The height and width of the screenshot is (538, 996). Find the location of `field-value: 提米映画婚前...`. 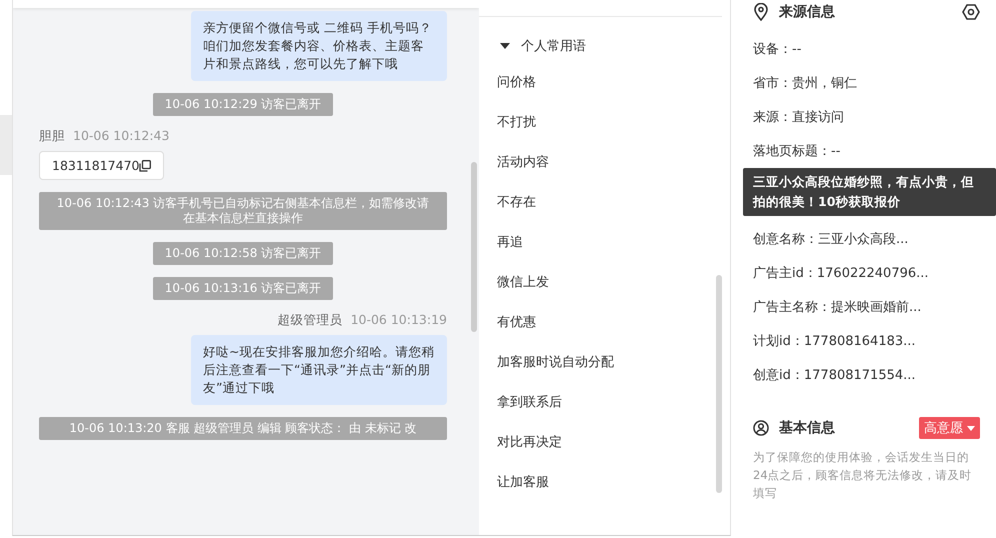

field-value: 提米映画婚前... is located at coordinates (876, 307).